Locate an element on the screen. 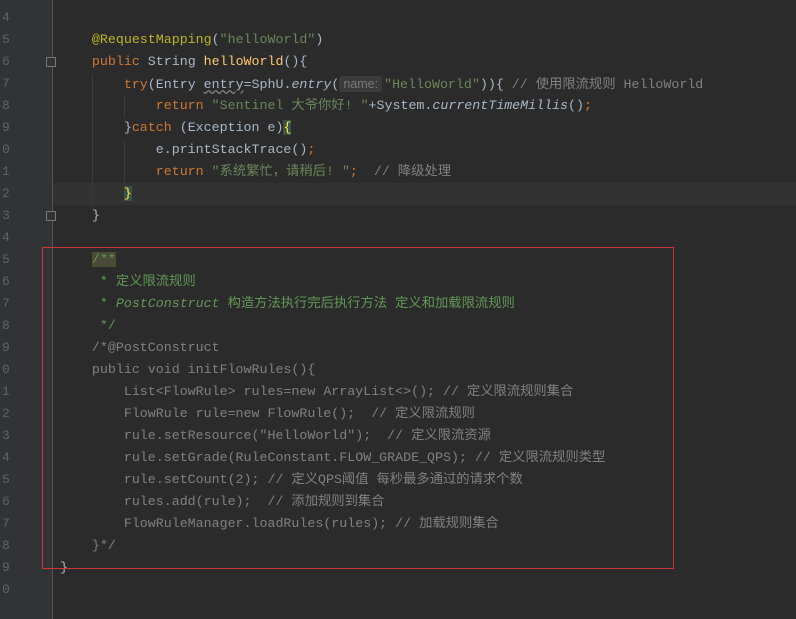 The height and width of the screenshot is (619, 796). code-line: }*/ is located at coordinates (428, 546).